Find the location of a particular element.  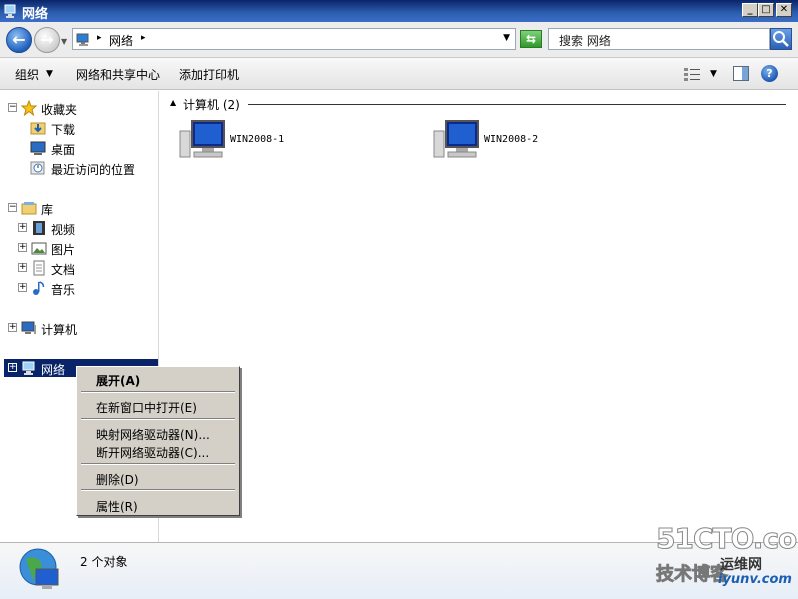

close-button: ✕ is located at coordinates (784, 10).